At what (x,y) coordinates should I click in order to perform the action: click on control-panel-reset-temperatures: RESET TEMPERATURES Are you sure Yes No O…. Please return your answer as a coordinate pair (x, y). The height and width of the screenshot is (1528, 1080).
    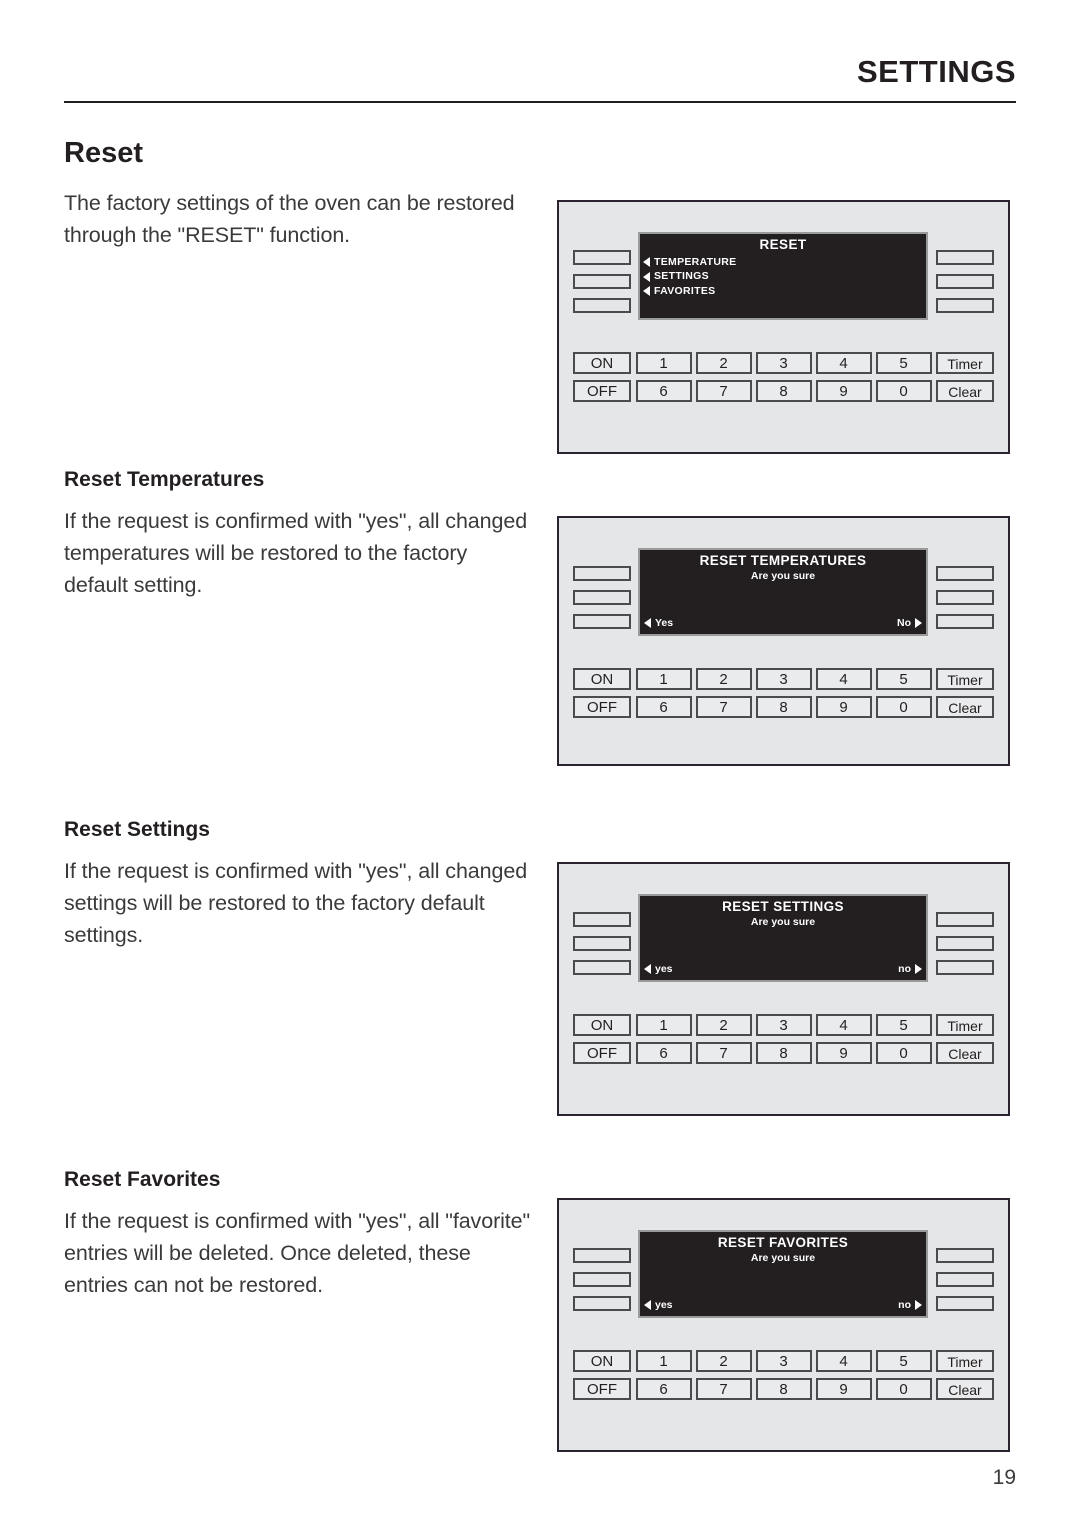
    Looking at the image, I should click on (783, 641).